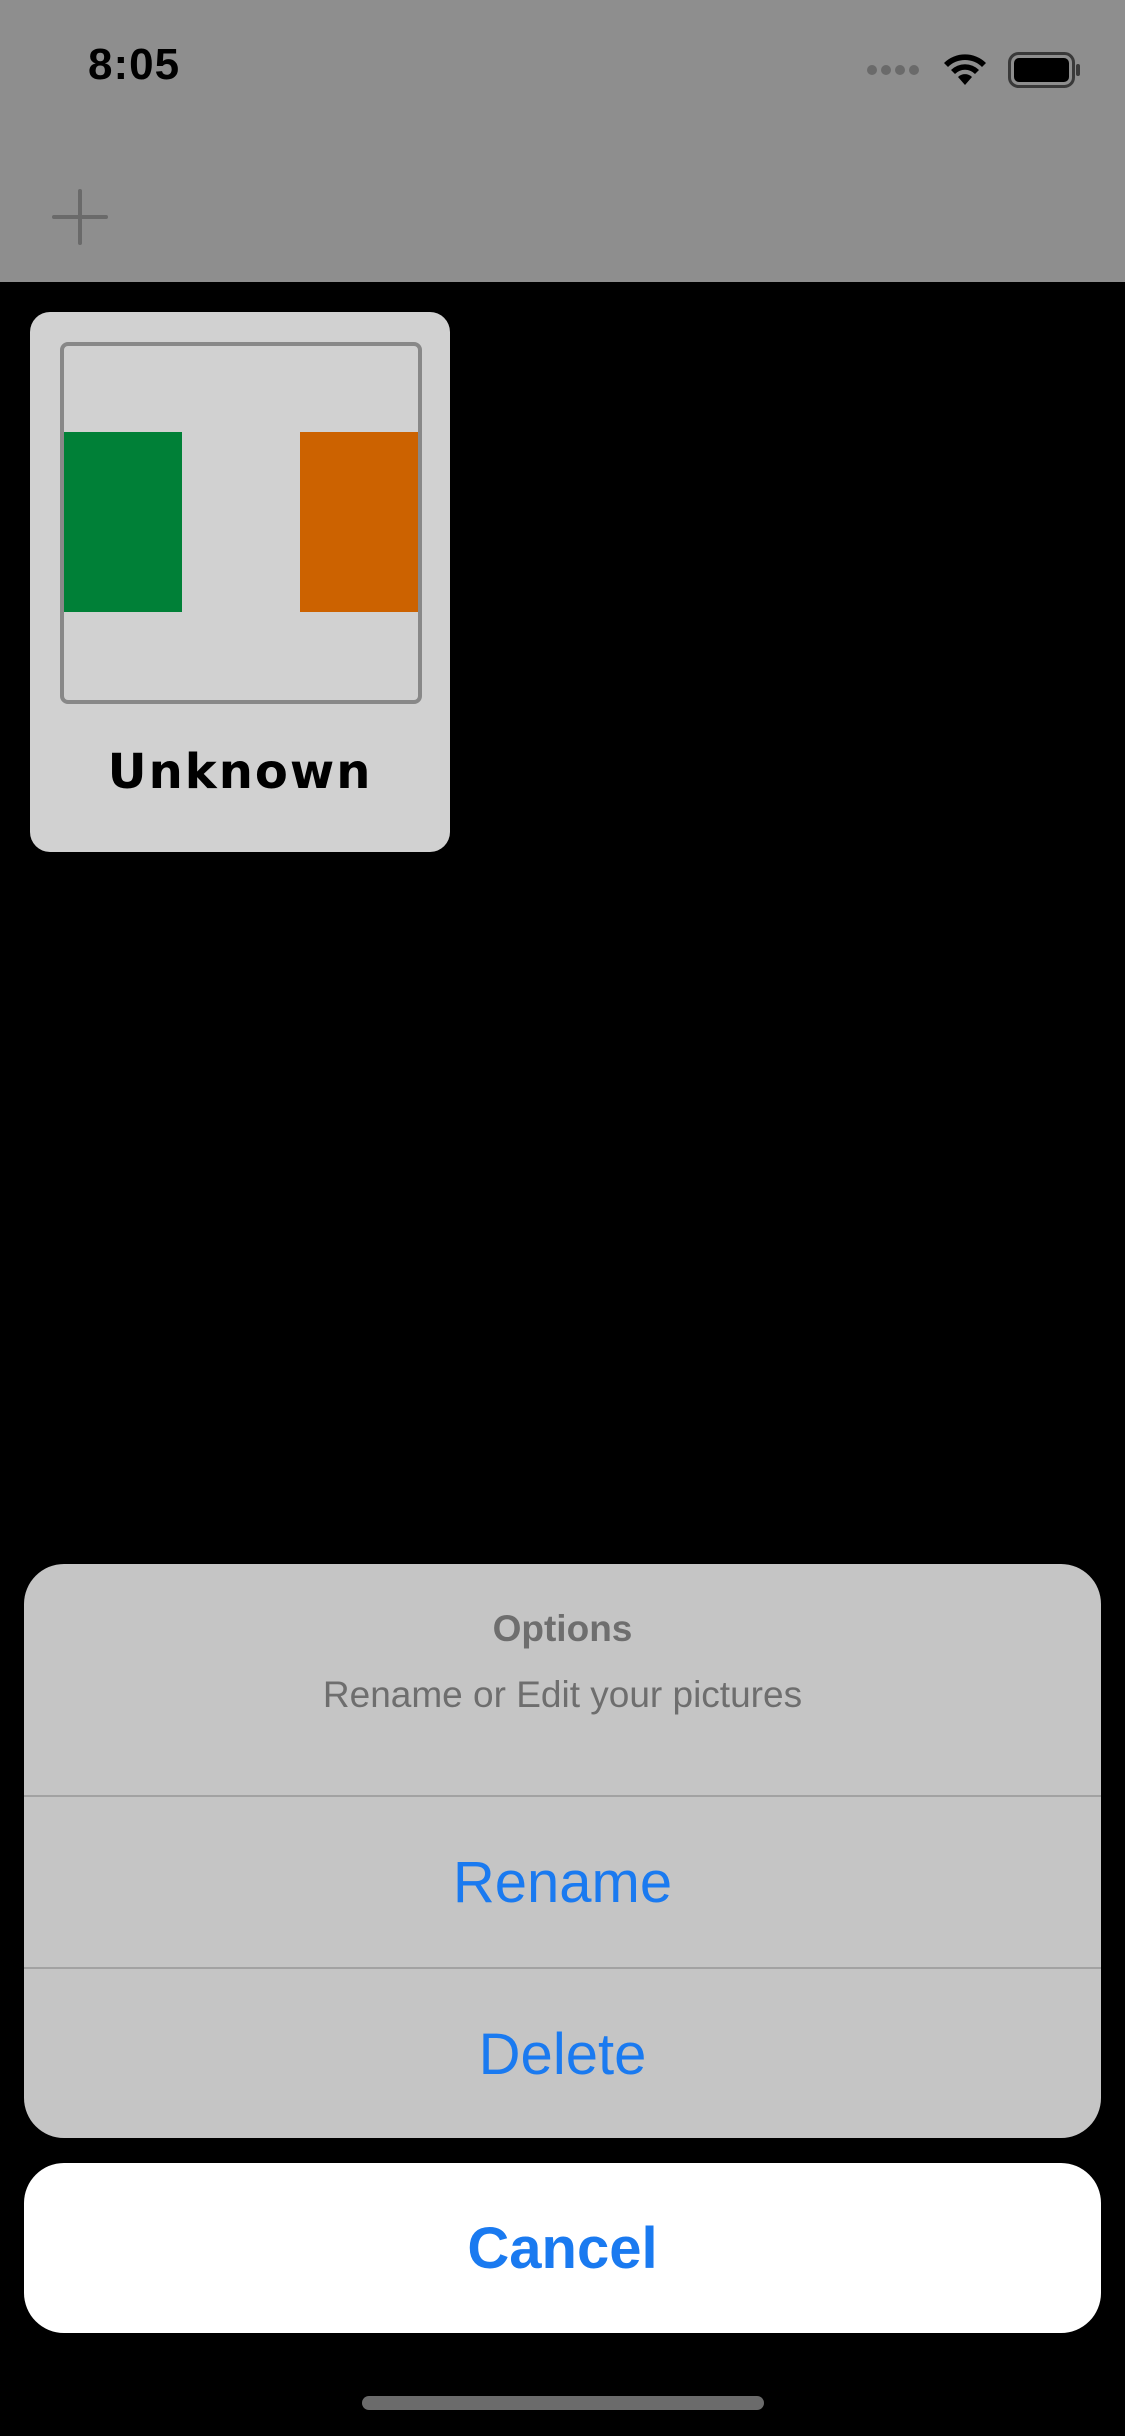 Image resolution: width=1125 pixels, height=2436 pixels. I want to click on cancel-button: Cancel, so click(562, 2248).